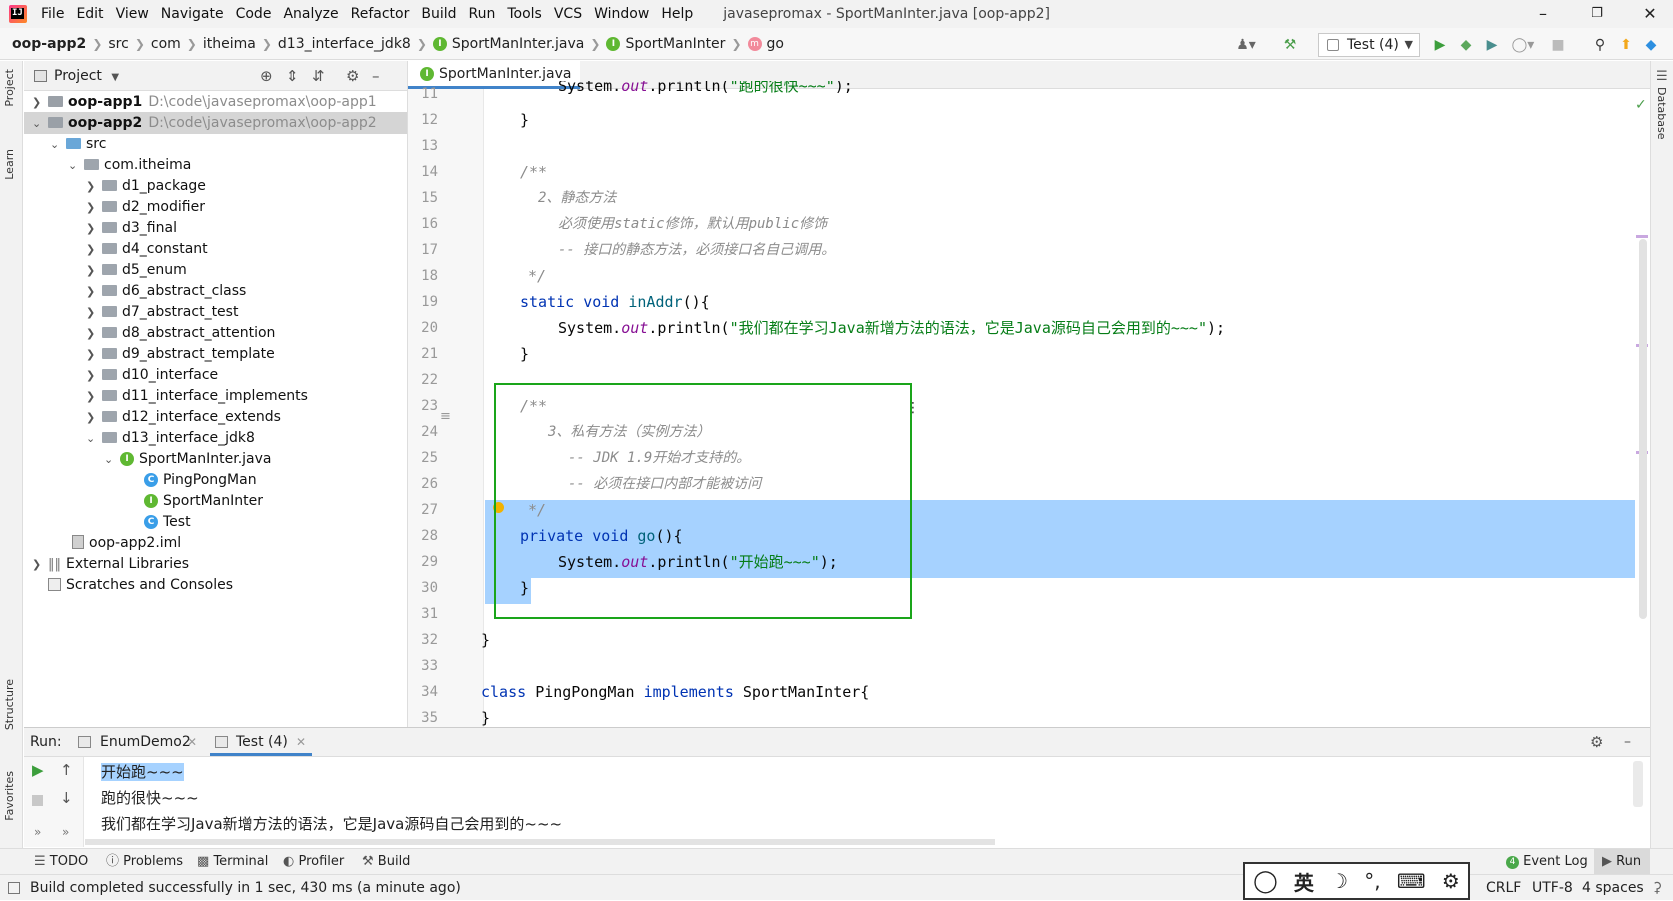 The width and height of the screenshot is (1673, 901). I want to click on dropdown-arrow-icon: ▼, so click(115, 77).